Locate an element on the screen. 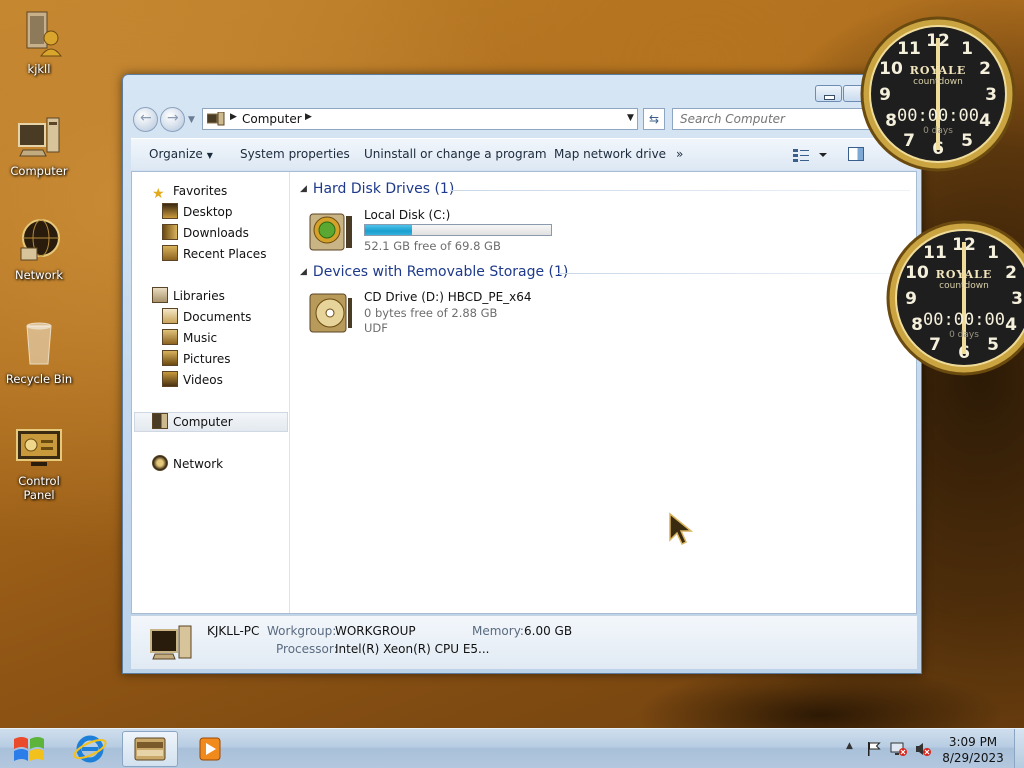 The width and height of the screenshot is (1024, 768). forward-button: → is located at coordinates (172, 119).